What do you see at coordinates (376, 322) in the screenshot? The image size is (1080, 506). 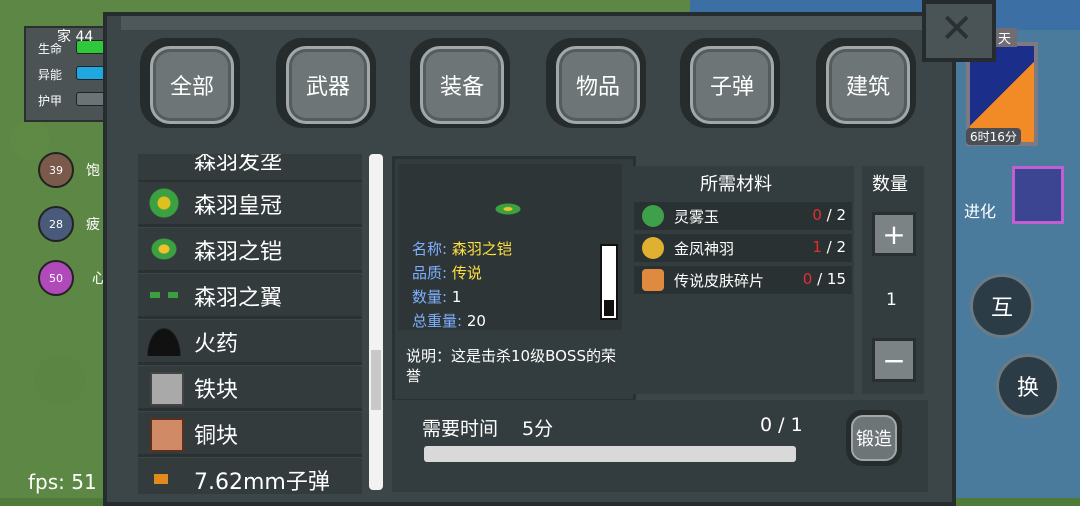 I see `list-scrollbar` at bounding box center [376, 322].